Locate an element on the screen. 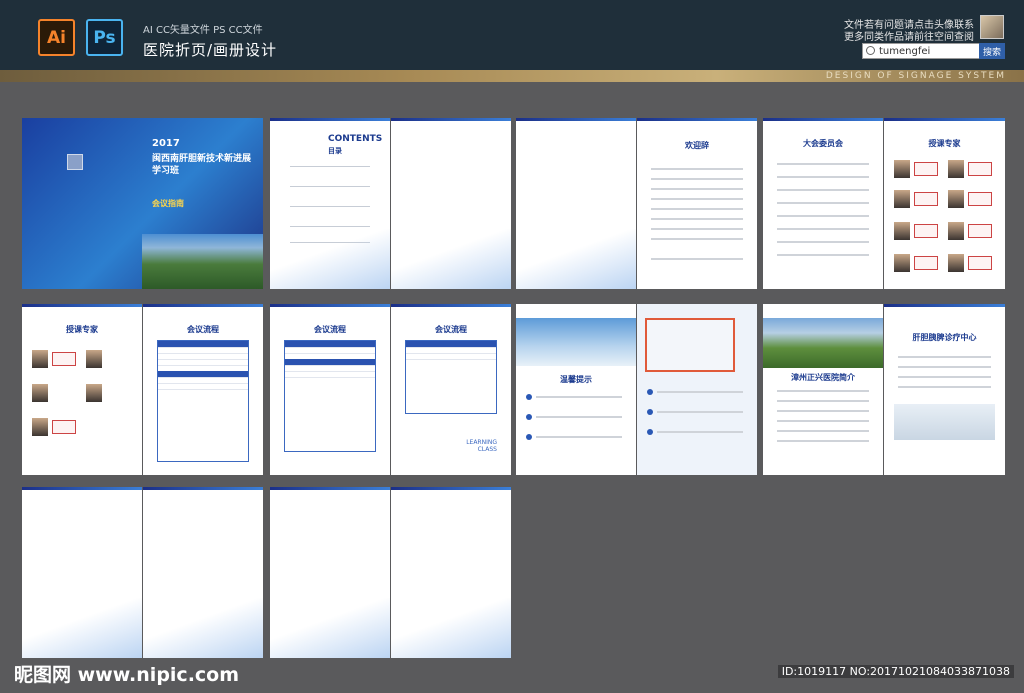  search-input is located at coordinates (928, 51).